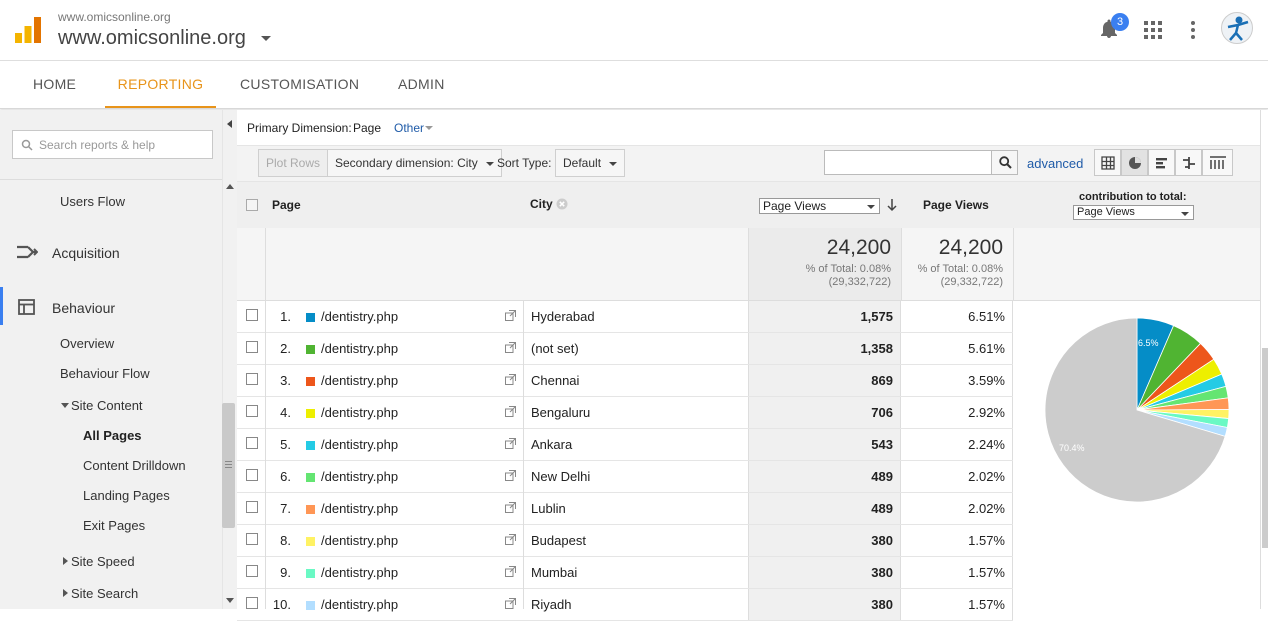 This screenshot has width=1268, height=621. Describe the element at coordinates (1265, 448) in the screenshot. I see `page-scrollbar-thumb` at that location.